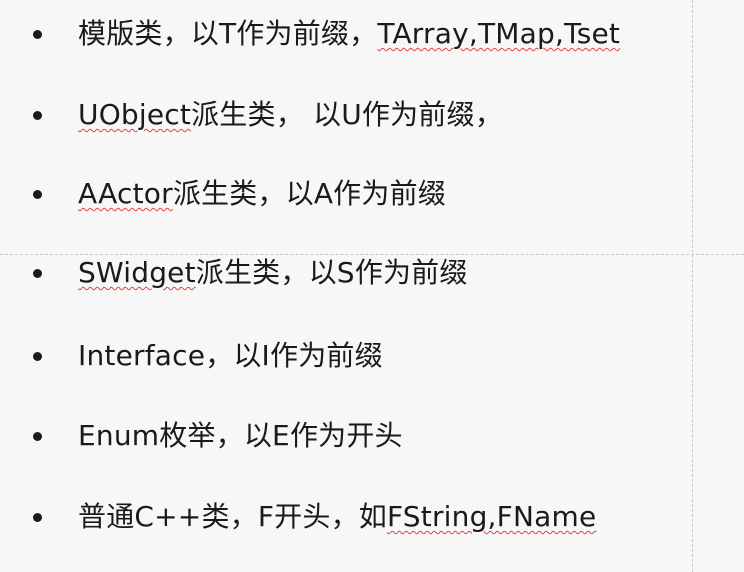 This screenshot has height=572, width=744. I want to click on spellcheck-flagged-text: UObject, so click(135, 114).